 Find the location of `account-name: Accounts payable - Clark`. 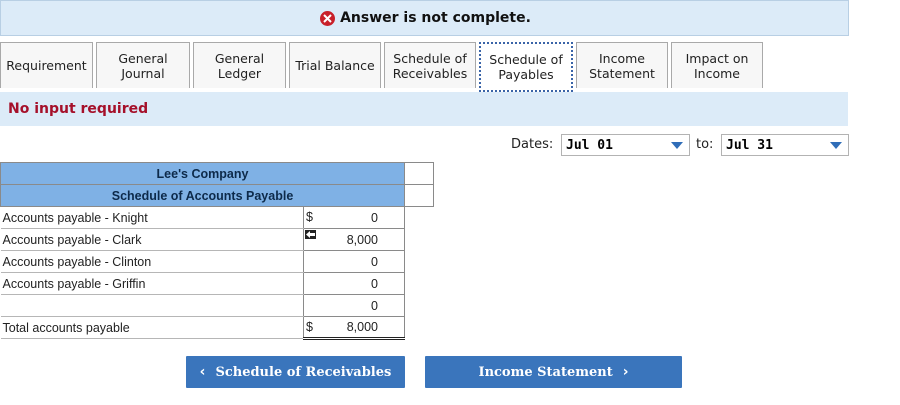

account-name: Accounts payable - Clark is located at coordinates (152, 239).